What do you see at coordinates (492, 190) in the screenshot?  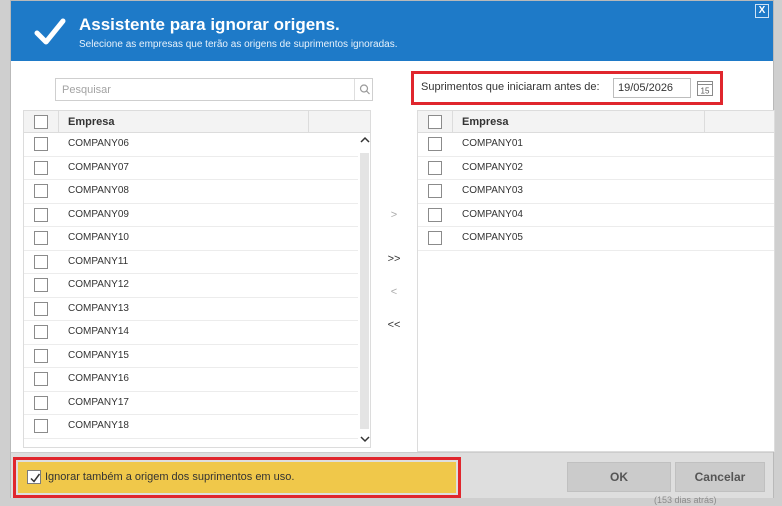 I see `company-name: COMPANY03` at bounding box center [492, 190].